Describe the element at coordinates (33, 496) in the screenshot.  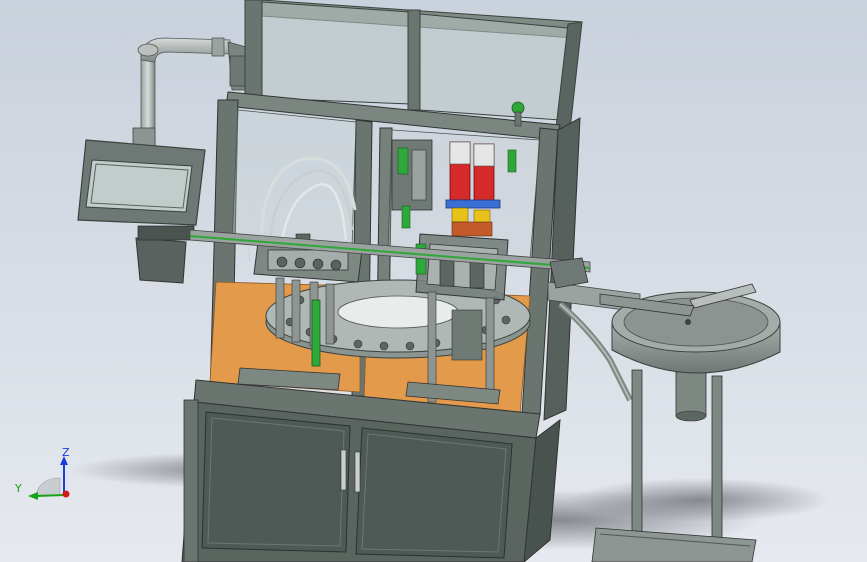
I see `triad-y-arrow` at that location.